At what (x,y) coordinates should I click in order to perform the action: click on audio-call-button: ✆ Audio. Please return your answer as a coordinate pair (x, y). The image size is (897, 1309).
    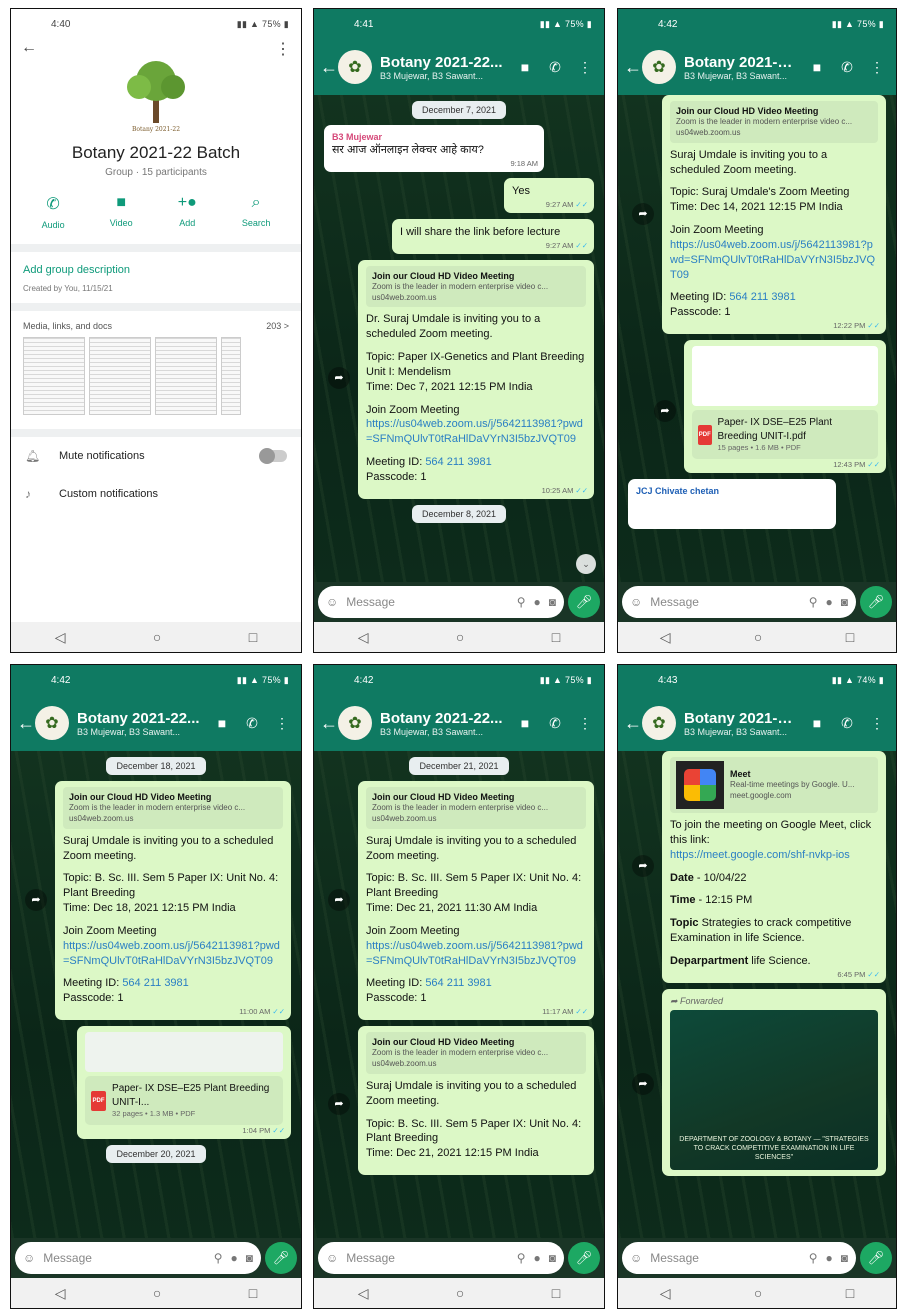
    Looking at the image, I should click on (53, 212).